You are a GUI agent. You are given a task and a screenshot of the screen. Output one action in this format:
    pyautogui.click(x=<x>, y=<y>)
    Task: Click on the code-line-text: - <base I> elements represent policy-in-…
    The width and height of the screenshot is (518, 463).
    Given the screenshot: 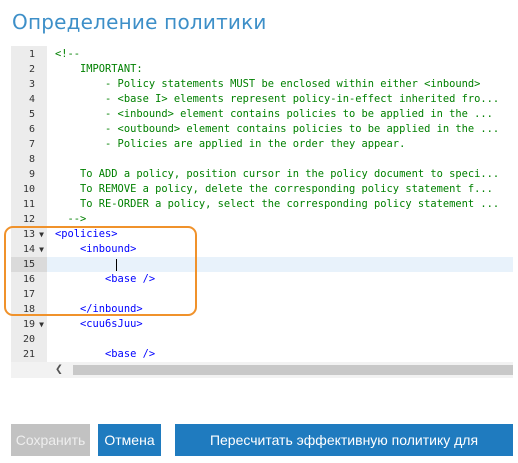 What is the action you would take?
    pyautogui.click(x=277, y=99)
    